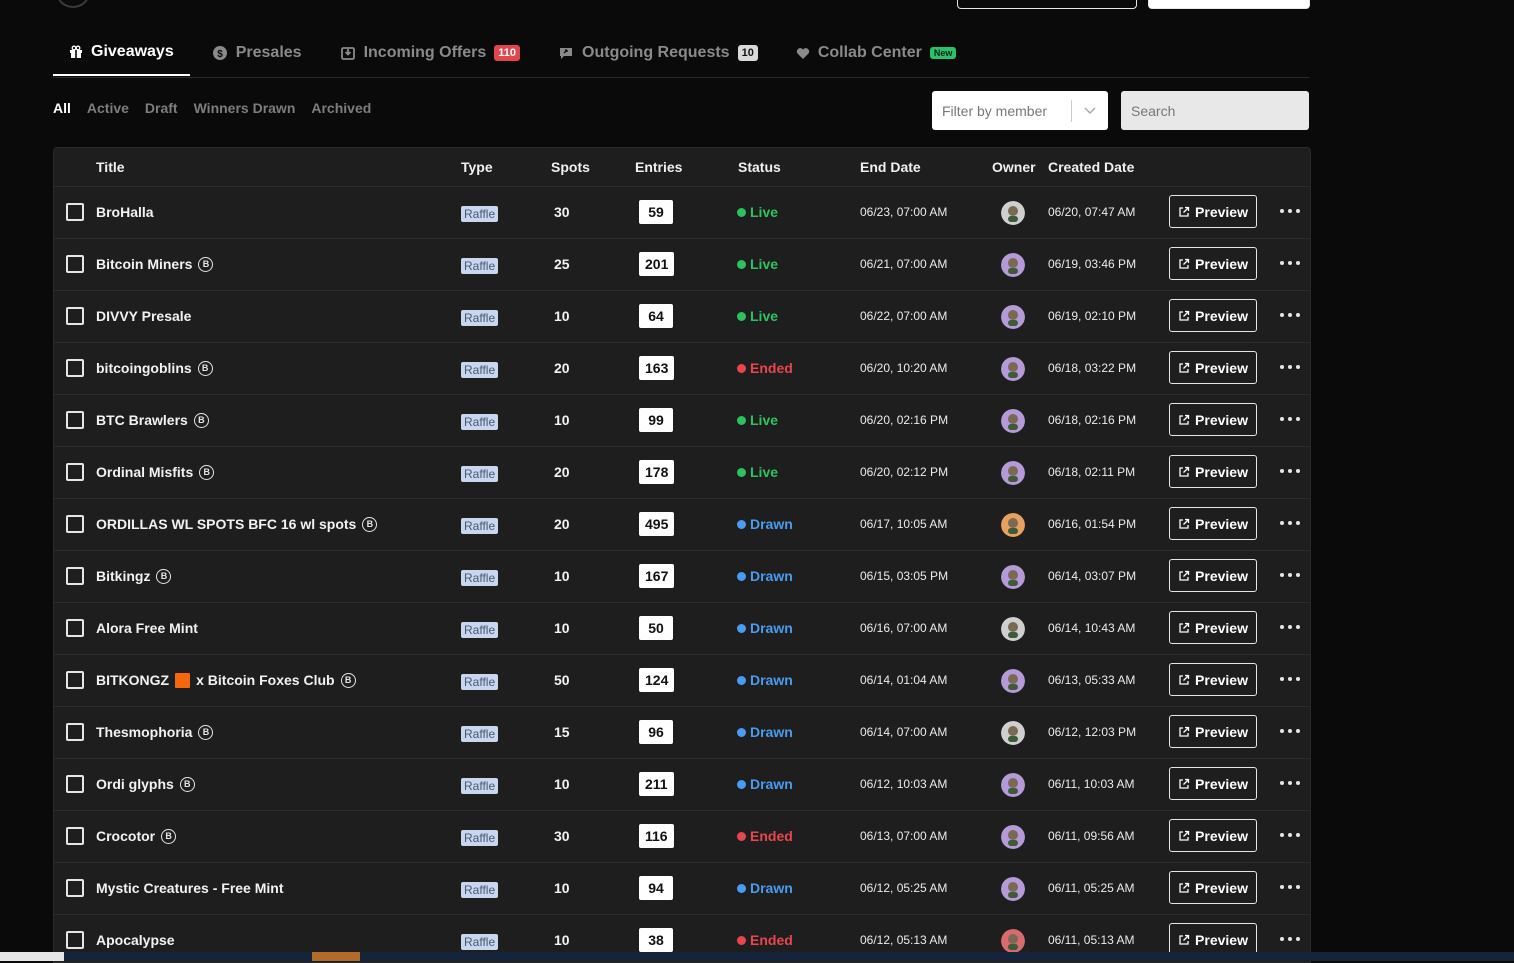 This screenshot has height=963, width=1514. Describe the element at coordinates (658, 53) in the screenshot. I see `tab-outgoing-requests: Outgoing Requests 10` at that location.